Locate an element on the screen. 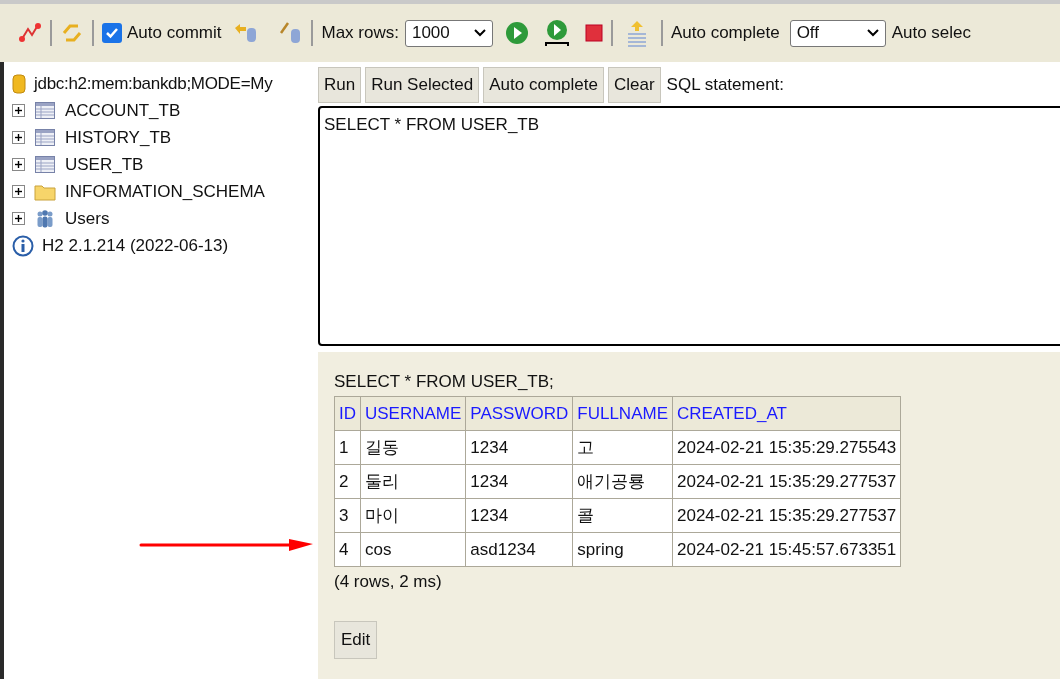 Image resolution: width=1060 pixels, height=679 pixels. column-header: ID is located at coordinates (347, 413).